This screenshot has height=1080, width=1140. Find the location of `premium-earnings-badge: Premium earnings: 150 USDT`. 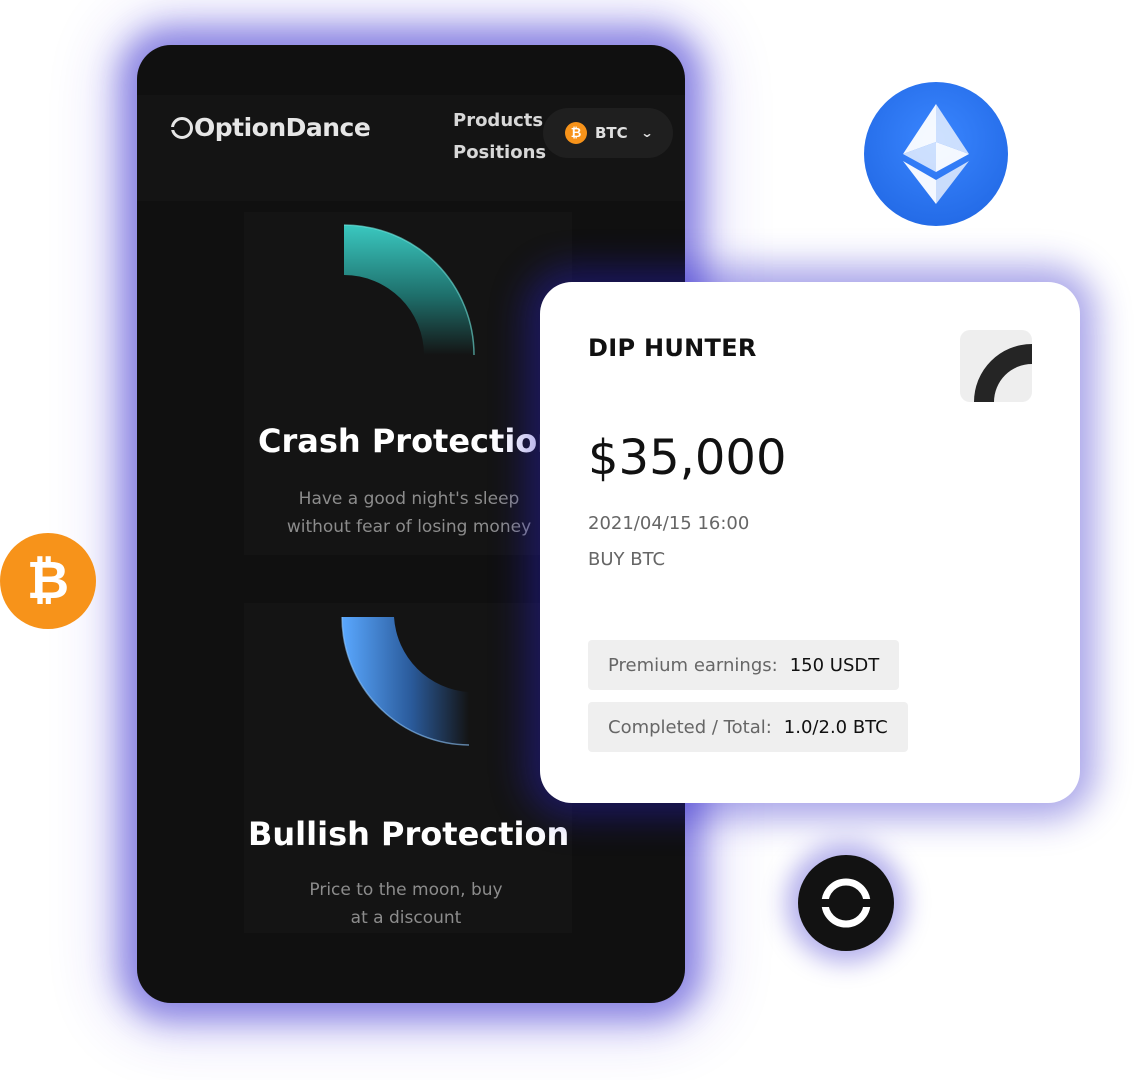

premium-earnings-badge: Premium earnings: 150 USDT is located at coordinates (744, 665).